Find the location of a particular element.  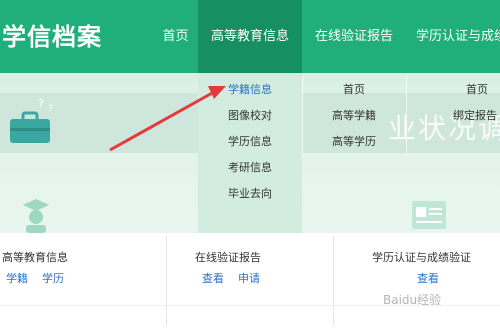

link-apply-report: 申请 is located at coordinates (249, 278).